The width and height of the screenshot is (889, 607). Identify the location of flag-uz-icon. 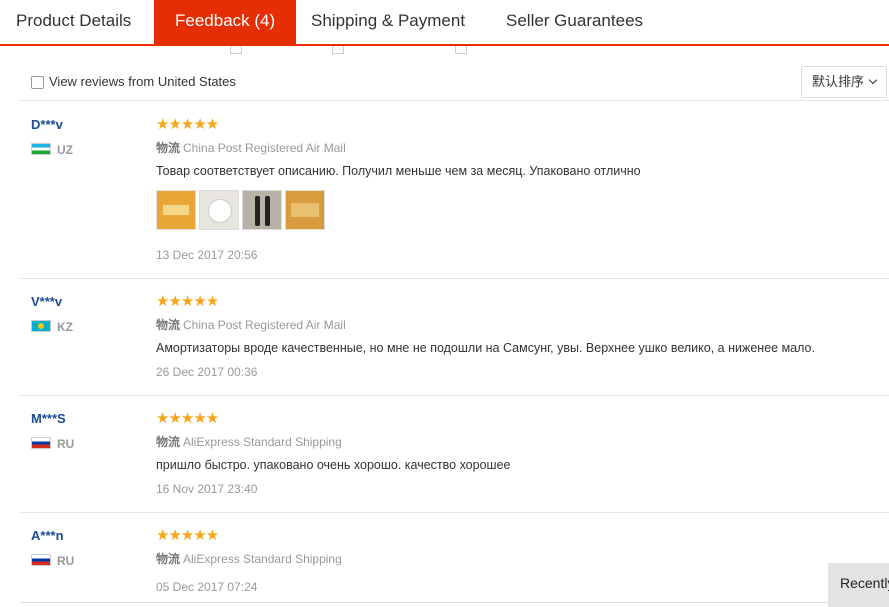
(41, 149).